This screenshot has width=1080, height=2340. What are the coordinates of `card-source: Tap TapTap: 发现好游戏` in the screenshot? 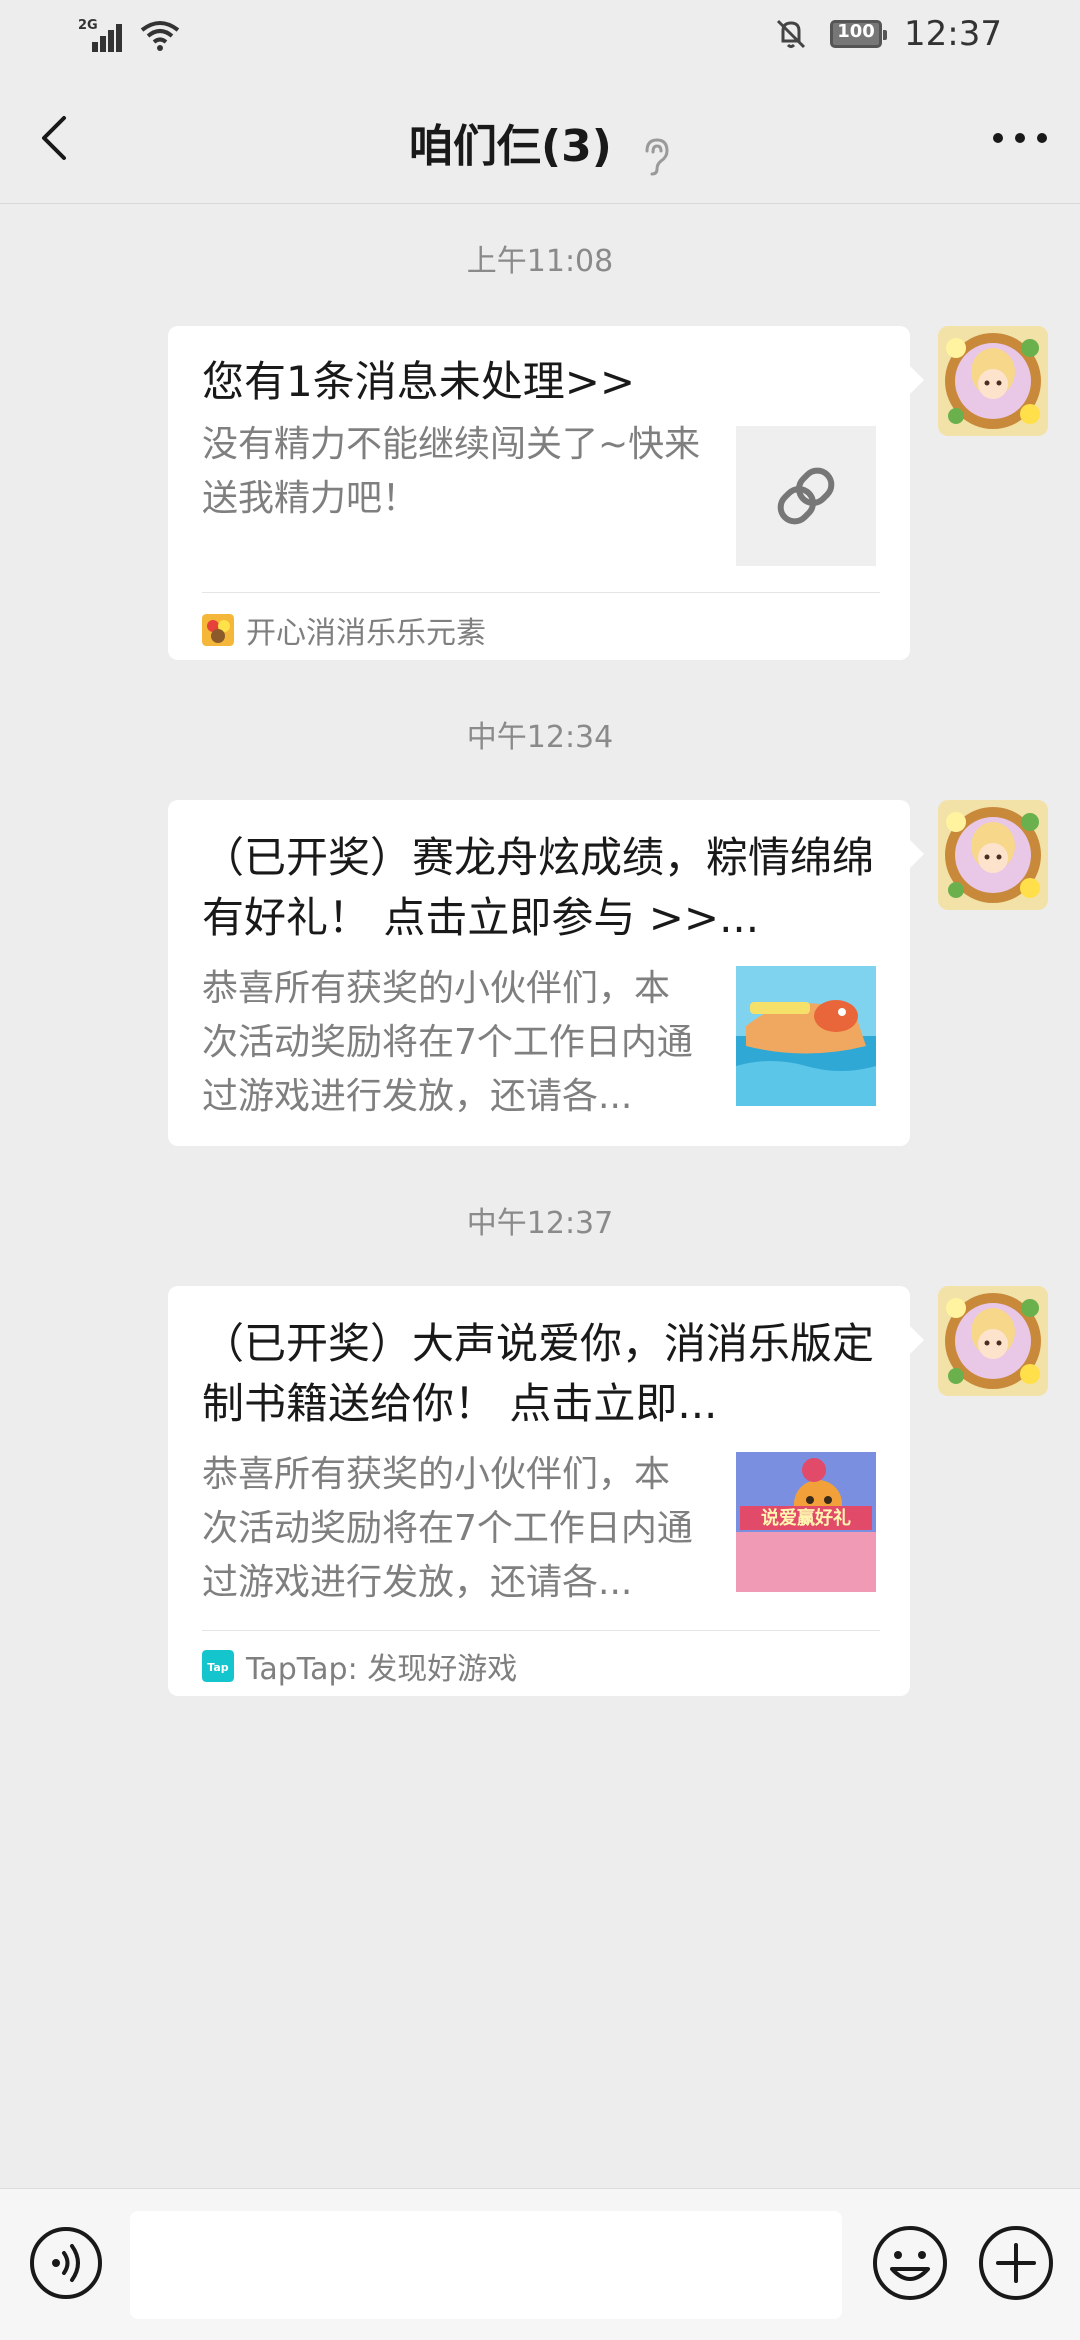 It's located at (359, 1666).